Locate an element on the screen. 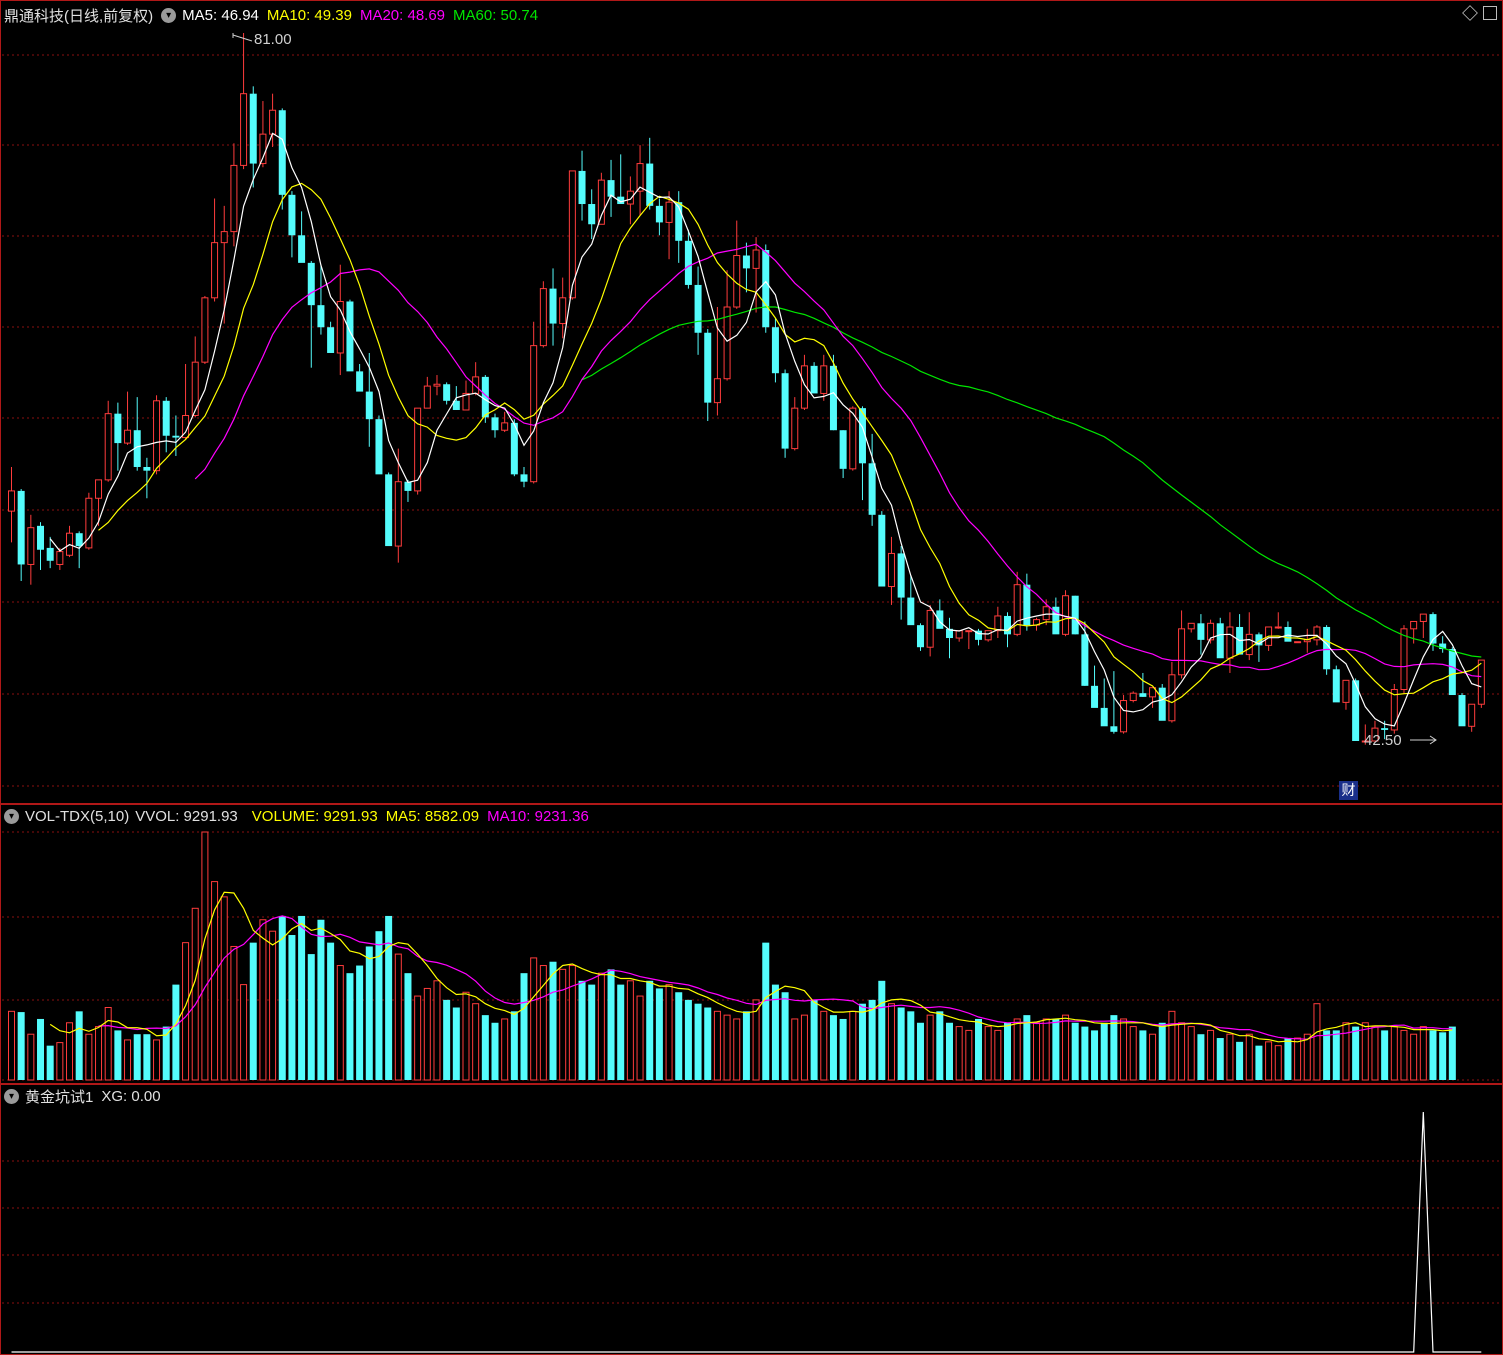  low-price-label: 42.50 is located at coordinates (1383, 740).